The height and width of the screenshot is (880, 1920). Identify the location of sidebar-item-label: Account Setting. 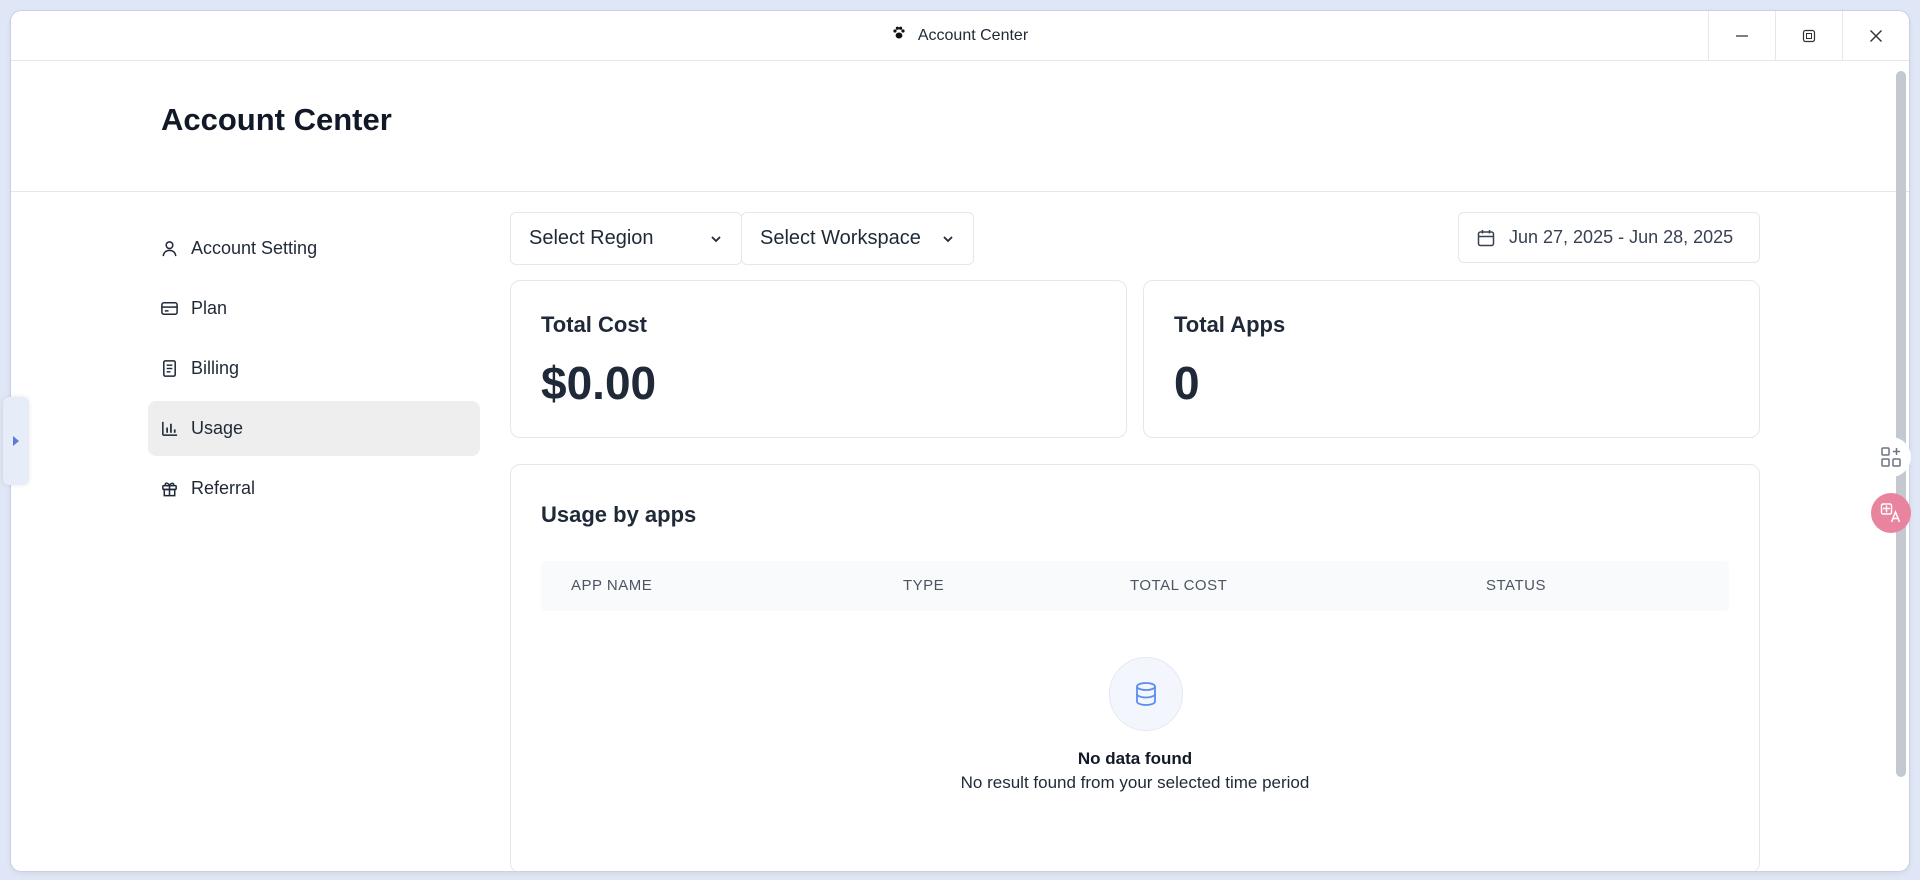
(254, 248).